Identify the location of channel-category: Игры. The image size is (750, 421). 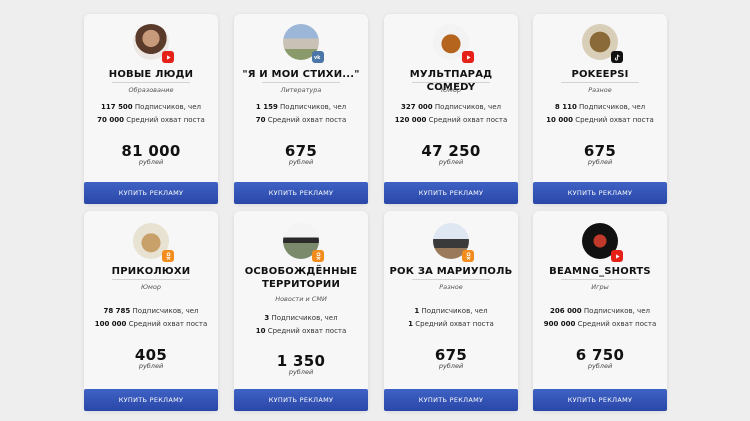
(600, 285).